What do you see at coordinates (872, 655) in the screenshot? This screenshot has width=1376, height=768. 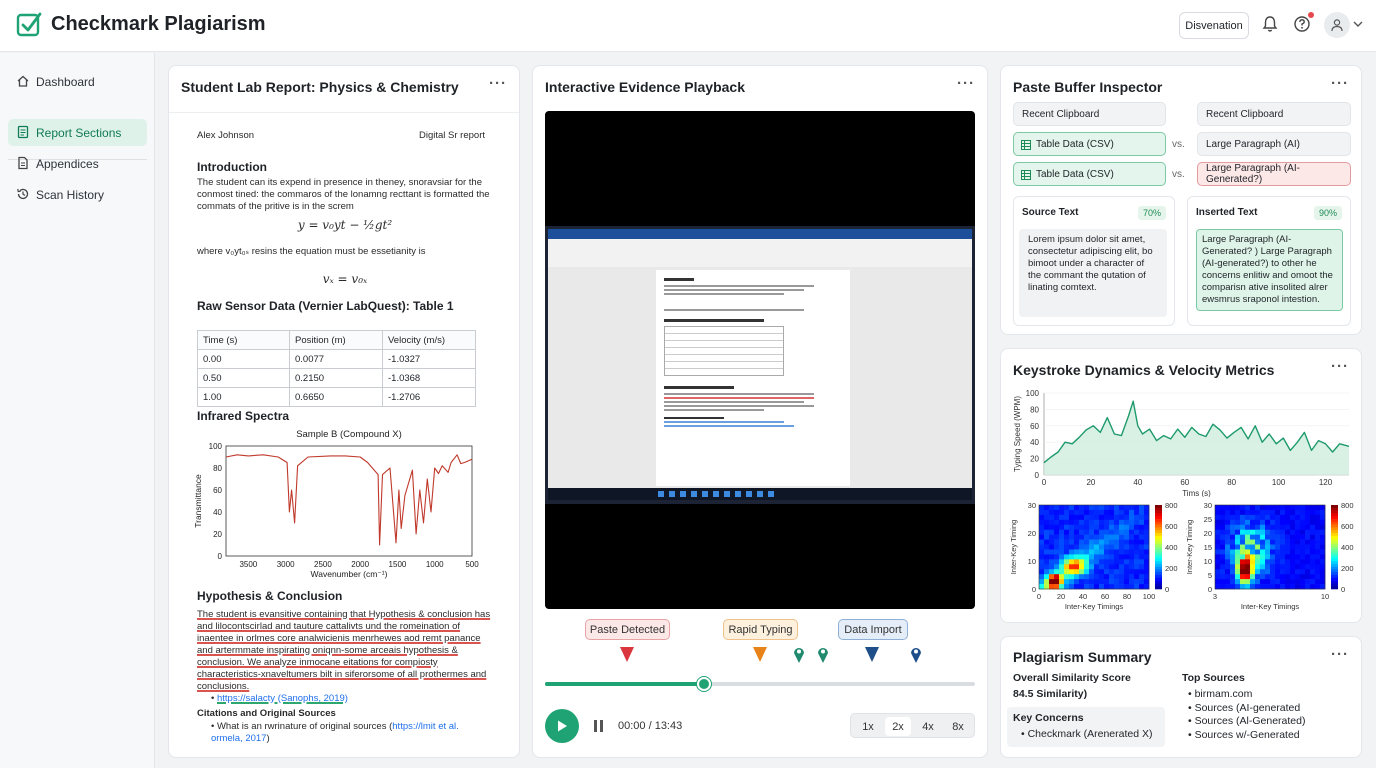 I see `data-import-pin-icon` at bounding box center [872, 655].